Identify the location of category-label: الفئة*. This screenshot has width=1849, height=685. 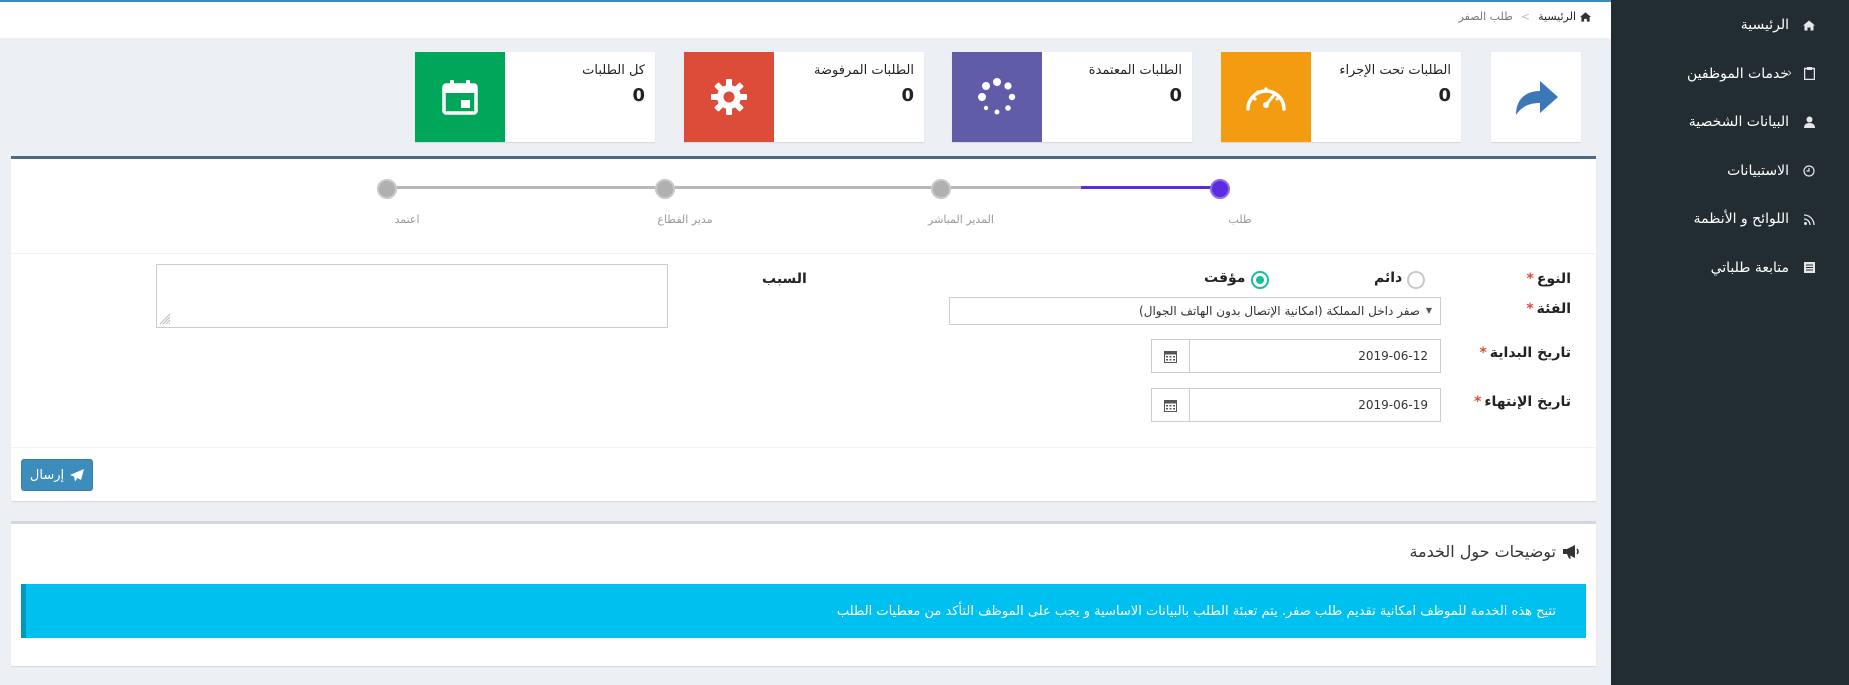
(1548, 309).